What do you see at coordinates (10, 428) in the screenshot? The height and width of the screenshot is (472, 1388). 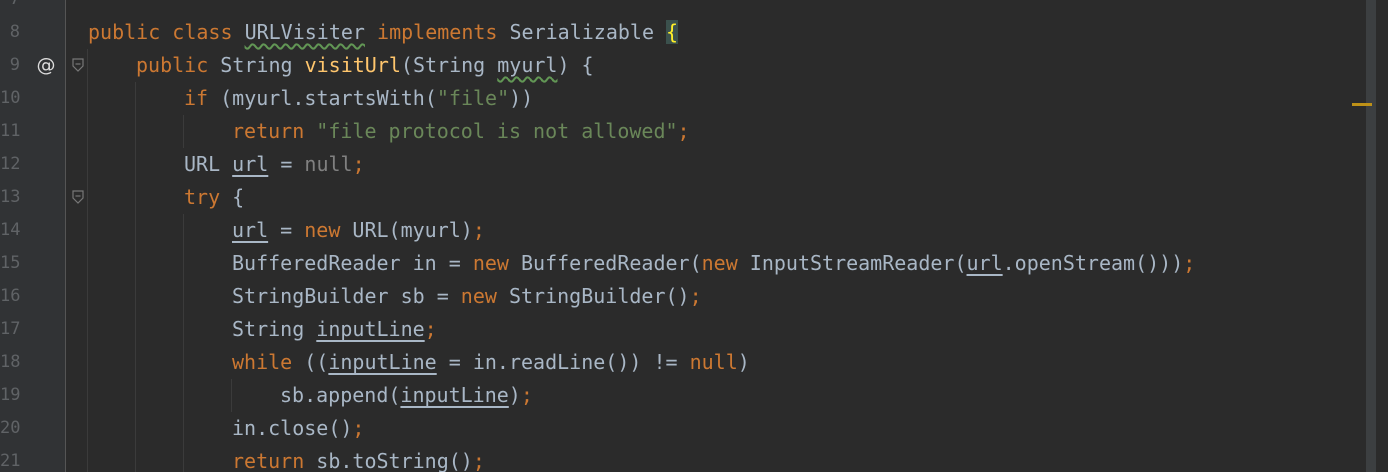 I see `line-number: 20` at bounding box center [10, 428].